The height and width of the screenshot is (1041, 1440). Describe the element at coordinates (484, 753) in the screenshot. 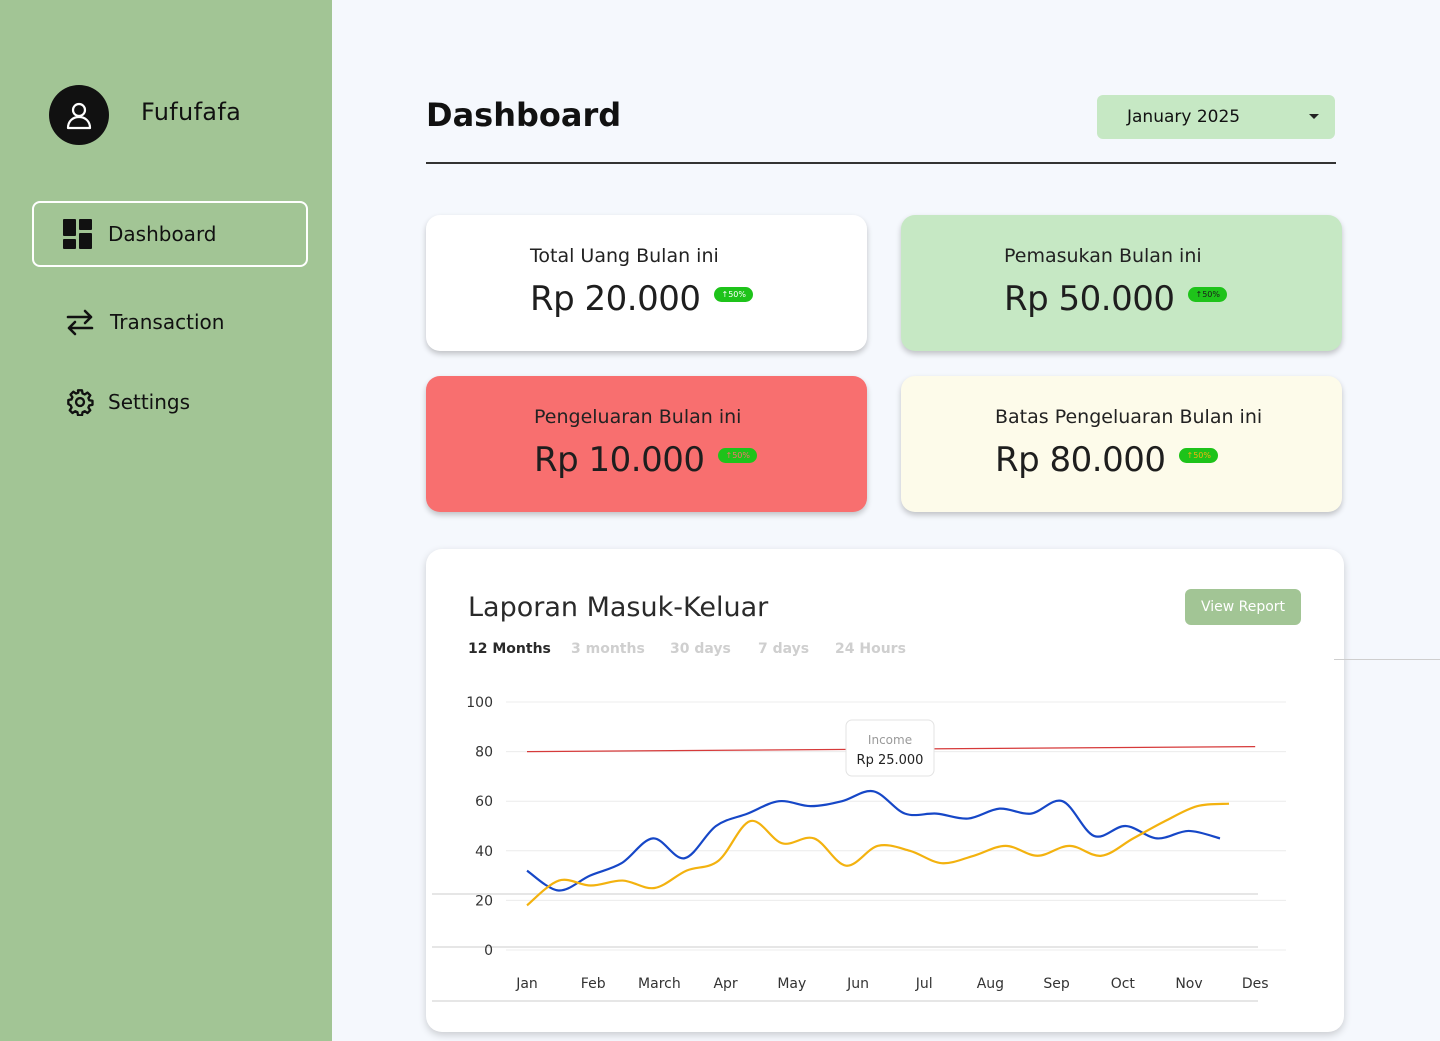

I see `y-tick-label: 80` at that location.